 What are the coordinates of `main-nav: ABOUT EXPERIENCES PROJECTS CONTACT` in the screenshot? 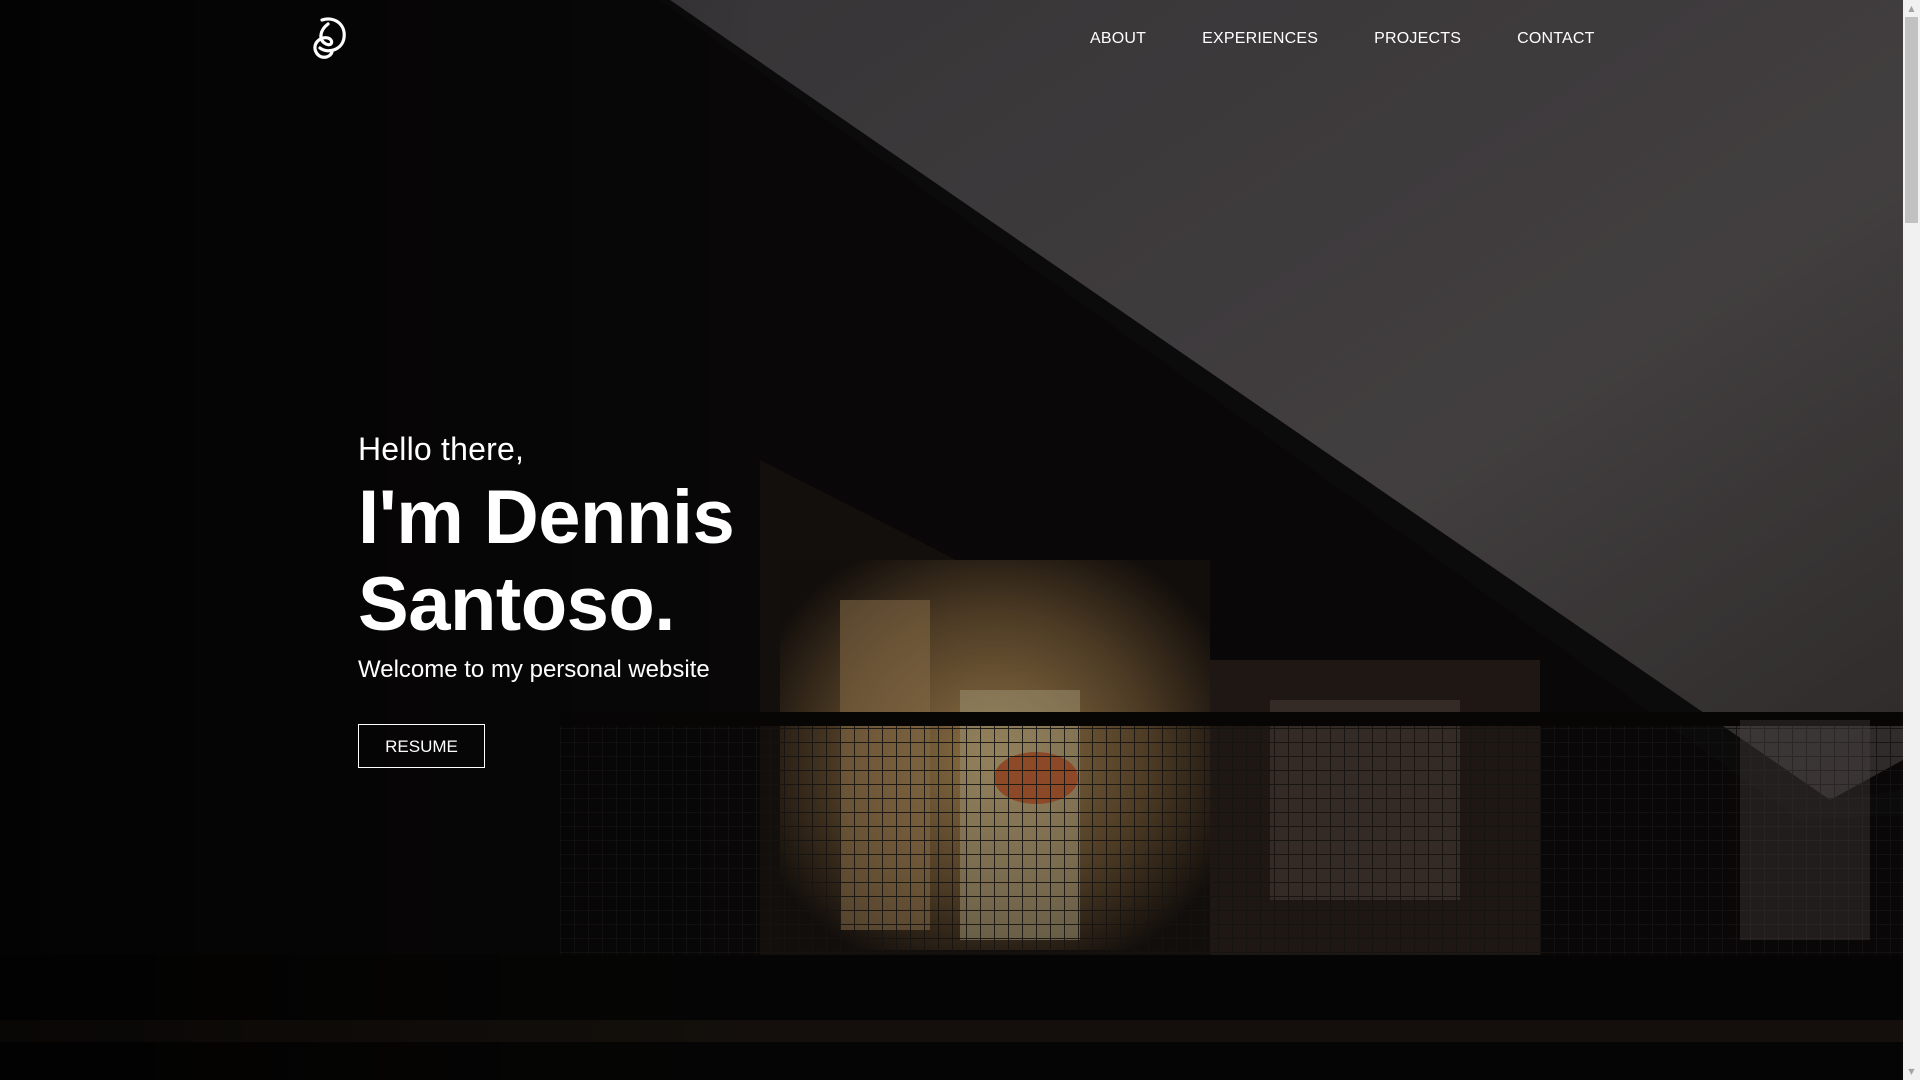 It's located at (1342, 39).